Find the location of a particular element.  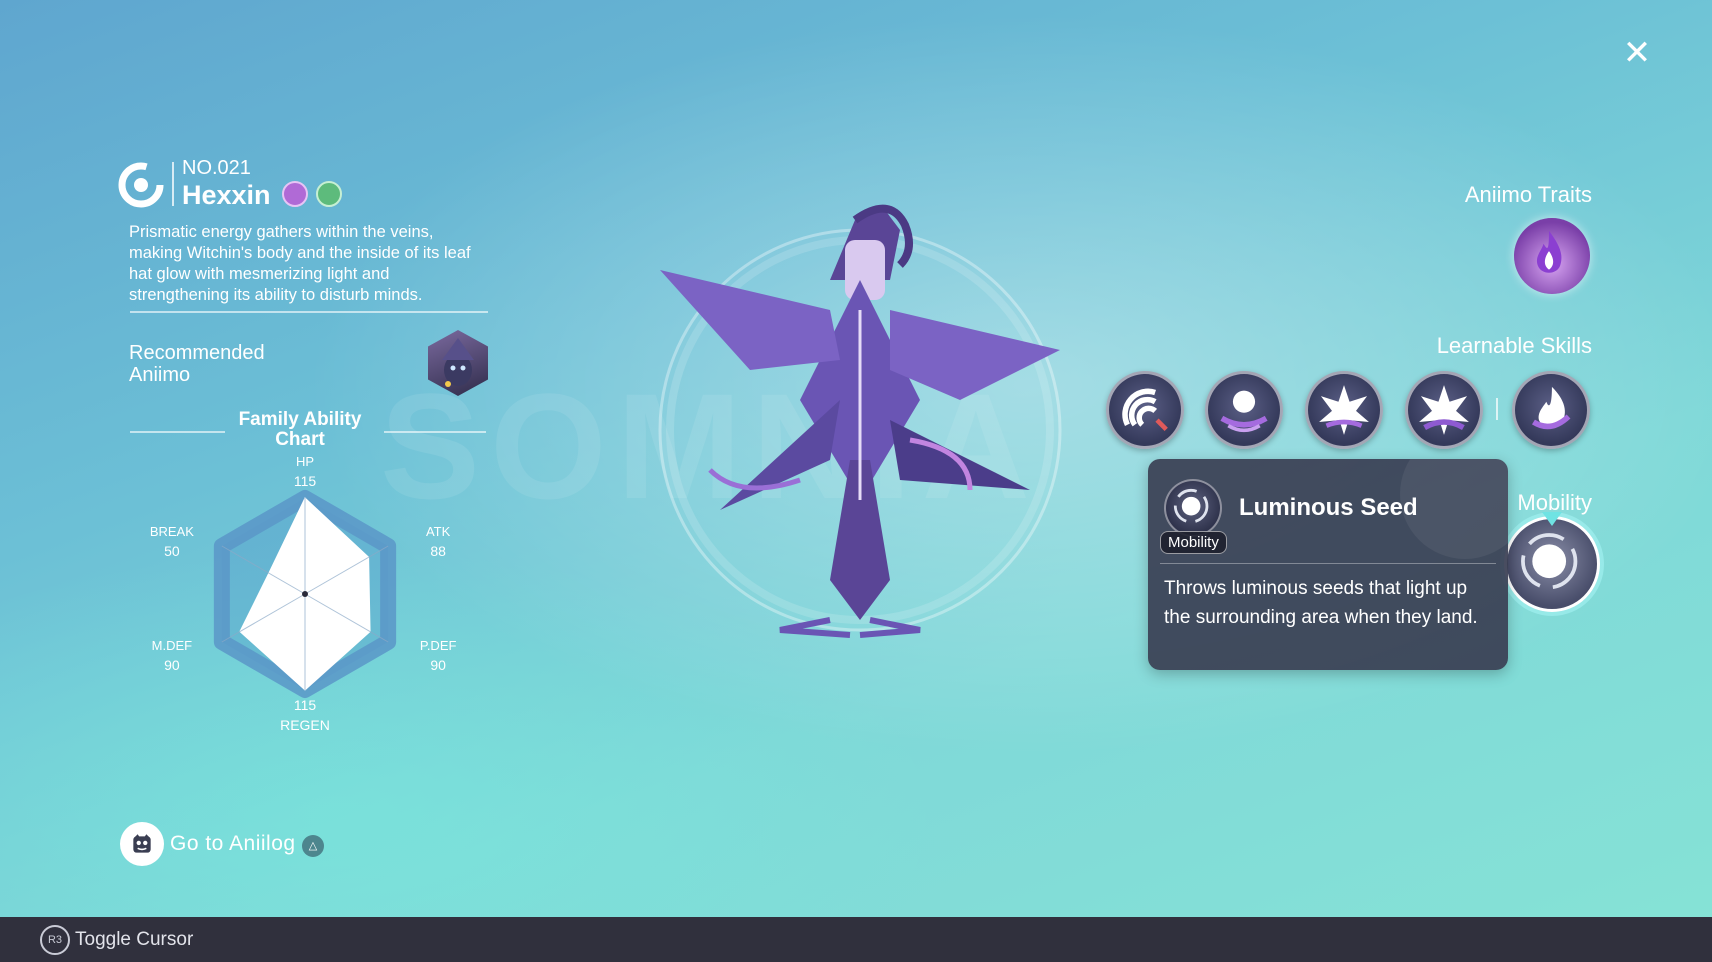

grass-type-icon is located at coordinates (329, 194).